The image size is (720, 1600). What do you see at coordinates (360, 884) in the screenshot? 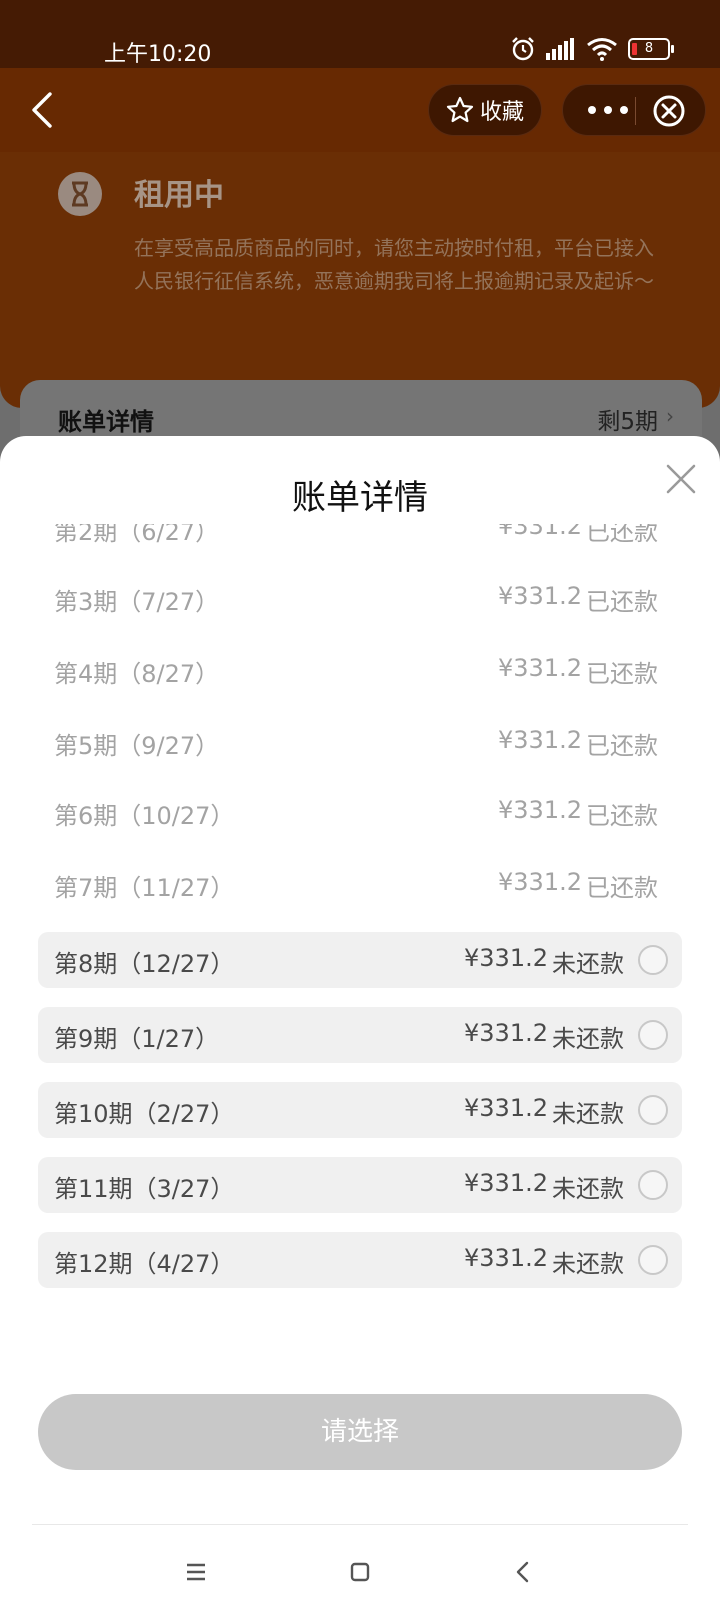
I see `bill-row: 第7期（11/27） ¥331.2 已还款` at bounding box center [360, 884].